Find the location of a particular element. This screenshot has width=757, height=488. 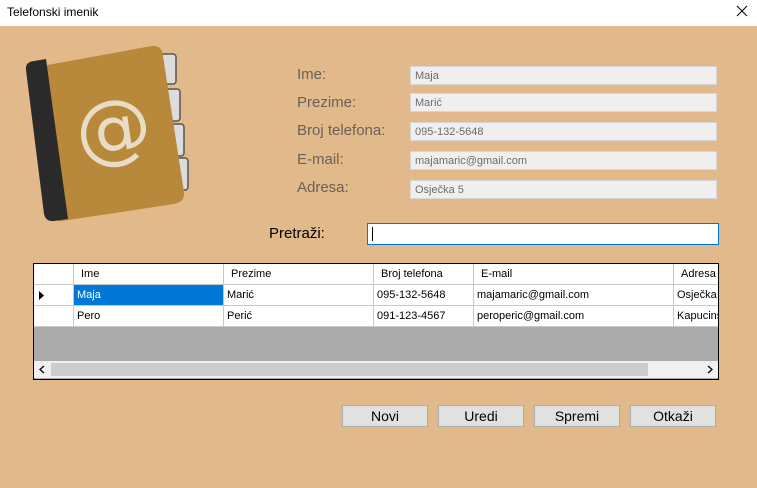

prezime-label: Prezime: is located at coordinates (327, 102).